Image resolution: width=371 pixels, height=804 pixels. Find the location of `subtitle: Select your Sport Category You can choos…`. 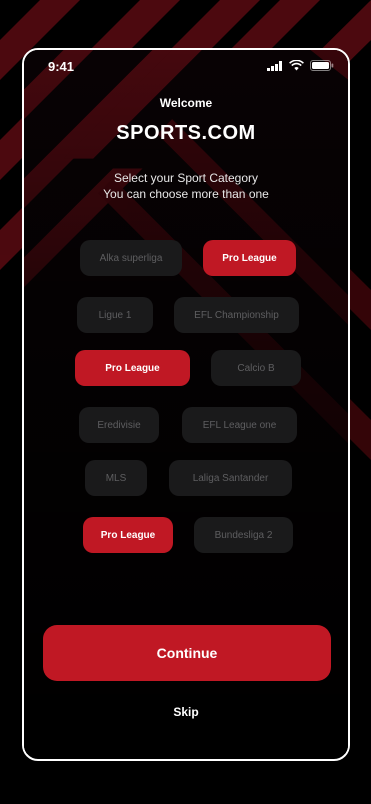

subtitle: Select your Sport Category You can choos… is located at coordinates (186, 186).